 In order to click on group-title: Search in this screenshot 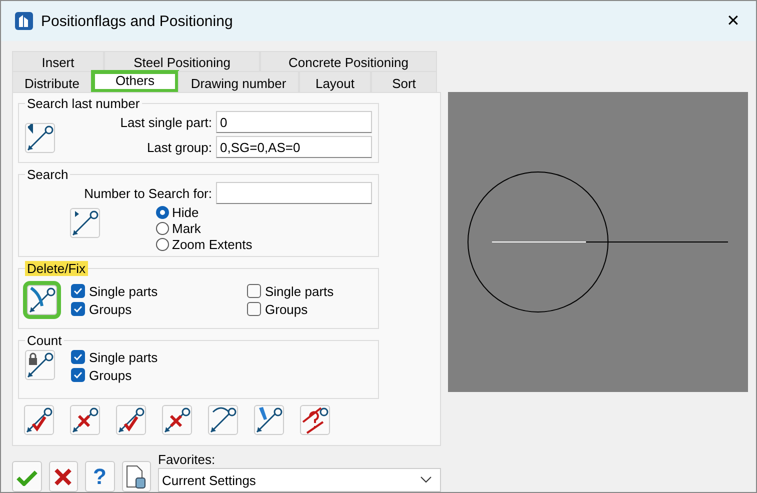, I will do `click(48, 174)`.